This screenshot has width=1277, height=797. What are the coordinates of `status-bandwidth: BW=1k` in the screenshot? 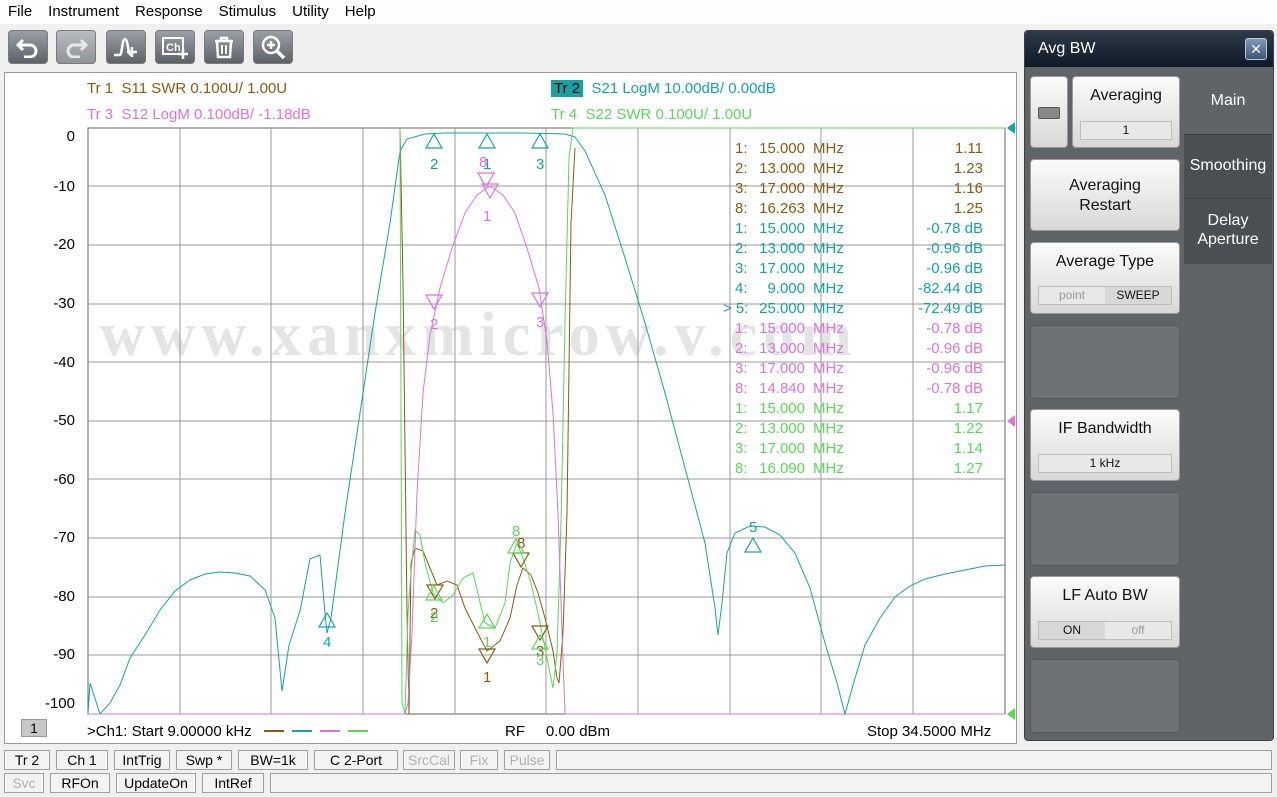 It's located at (273, 760).